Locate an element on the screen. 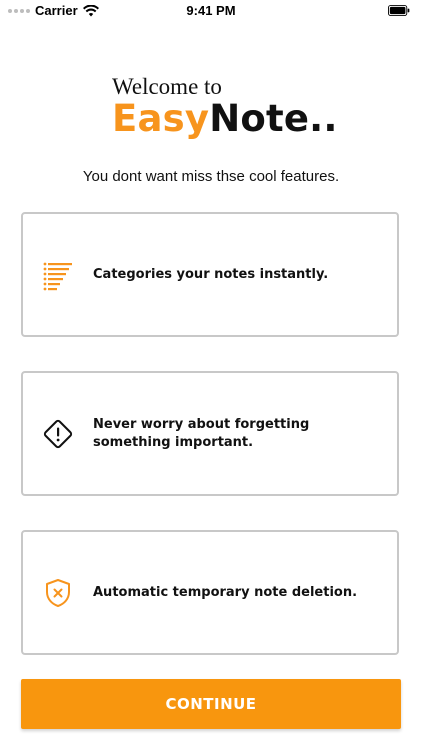 This screenshot has height=750, width=422. subtitle: You dont want miss thse cool features. is located at coordinates (211, 176).